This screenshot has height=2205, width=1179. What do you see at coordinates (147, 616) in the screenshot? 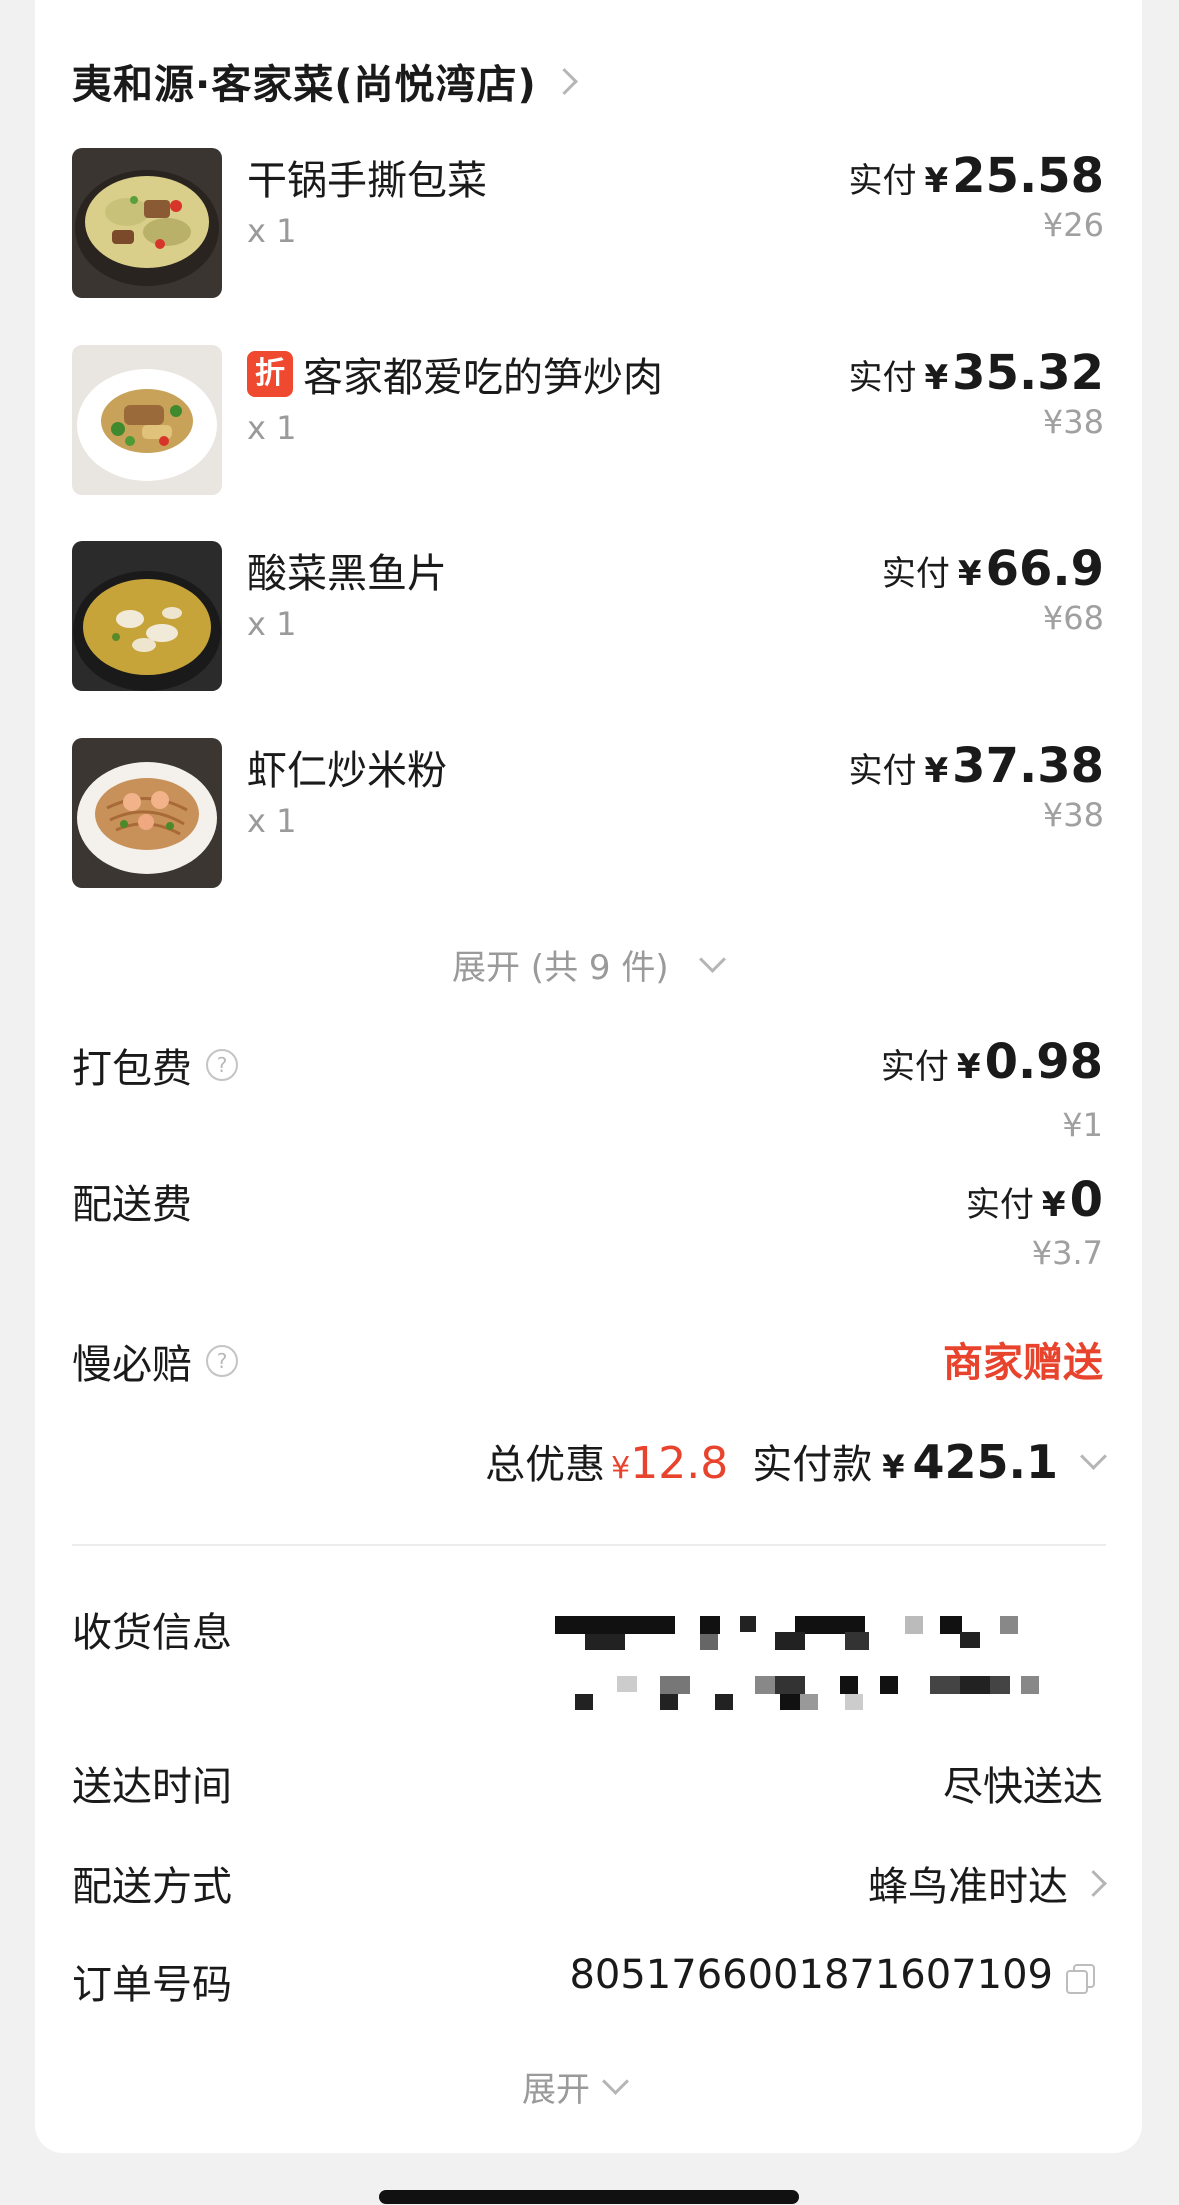
I see `dish-image-fish` at bounding box center [147, 616].